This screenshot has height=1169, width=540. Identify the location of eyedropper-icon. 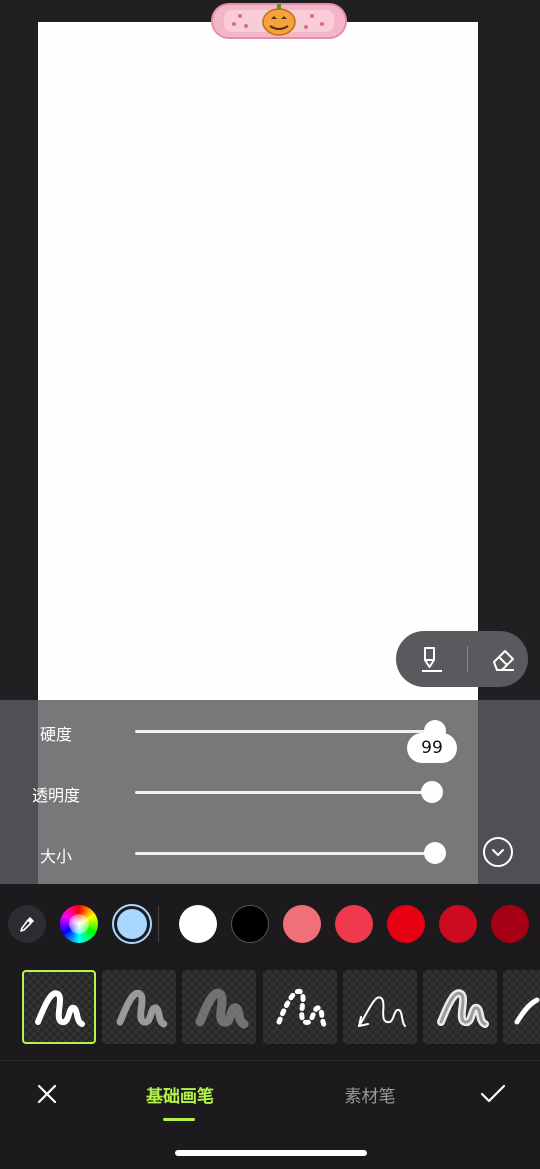
(27, 924).